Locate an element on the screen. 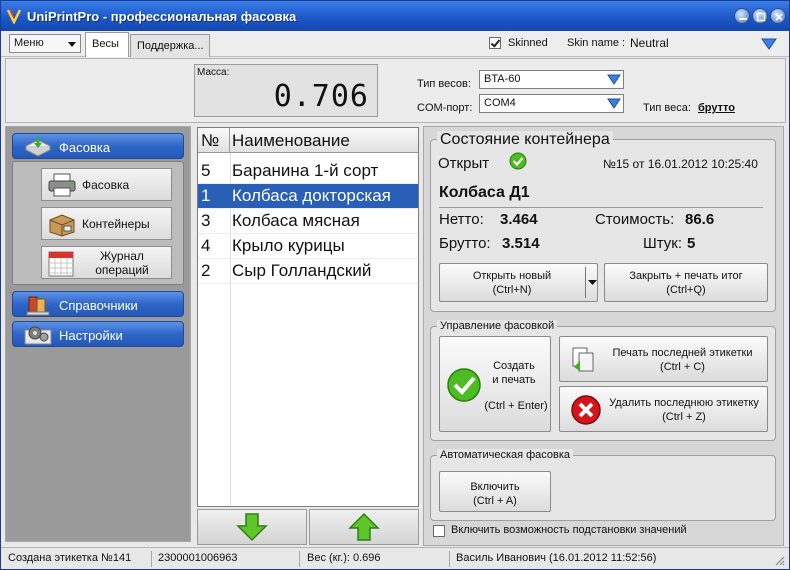 The height and width of the screenshot is (570, 790). status-weight: Вес (кг.): 0.696 is located at coordinates (344, 558).